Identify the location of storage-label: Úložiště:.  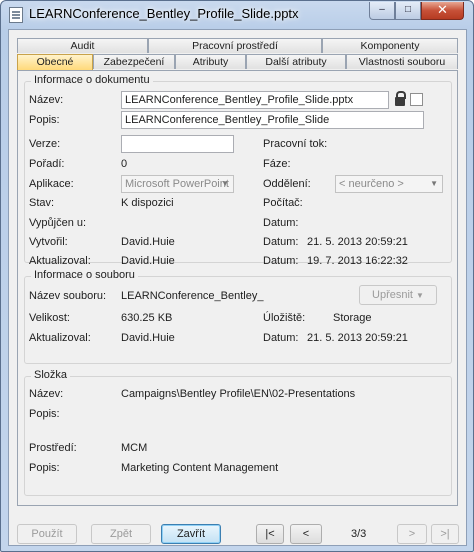
(284, 318).